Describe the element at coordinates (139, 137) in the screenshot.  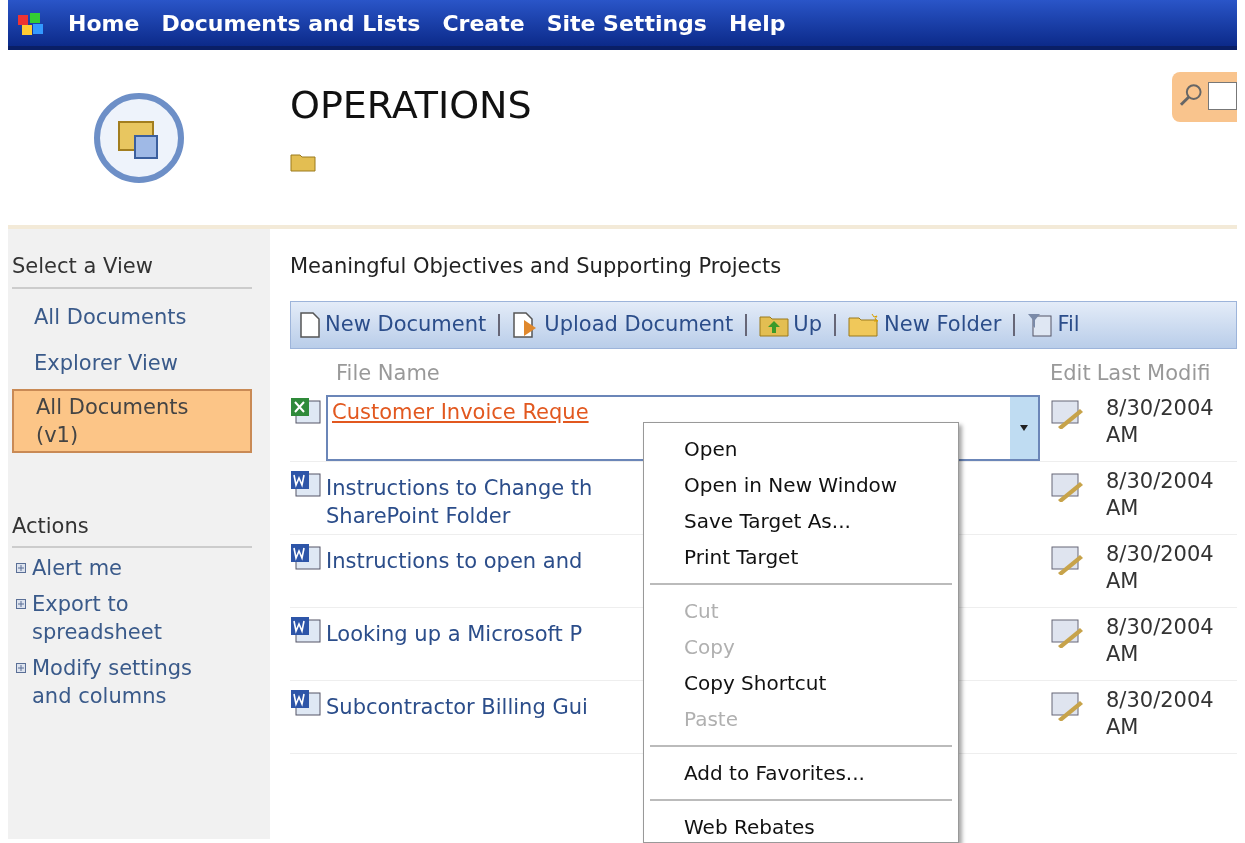
I see `site-icon` at that location.